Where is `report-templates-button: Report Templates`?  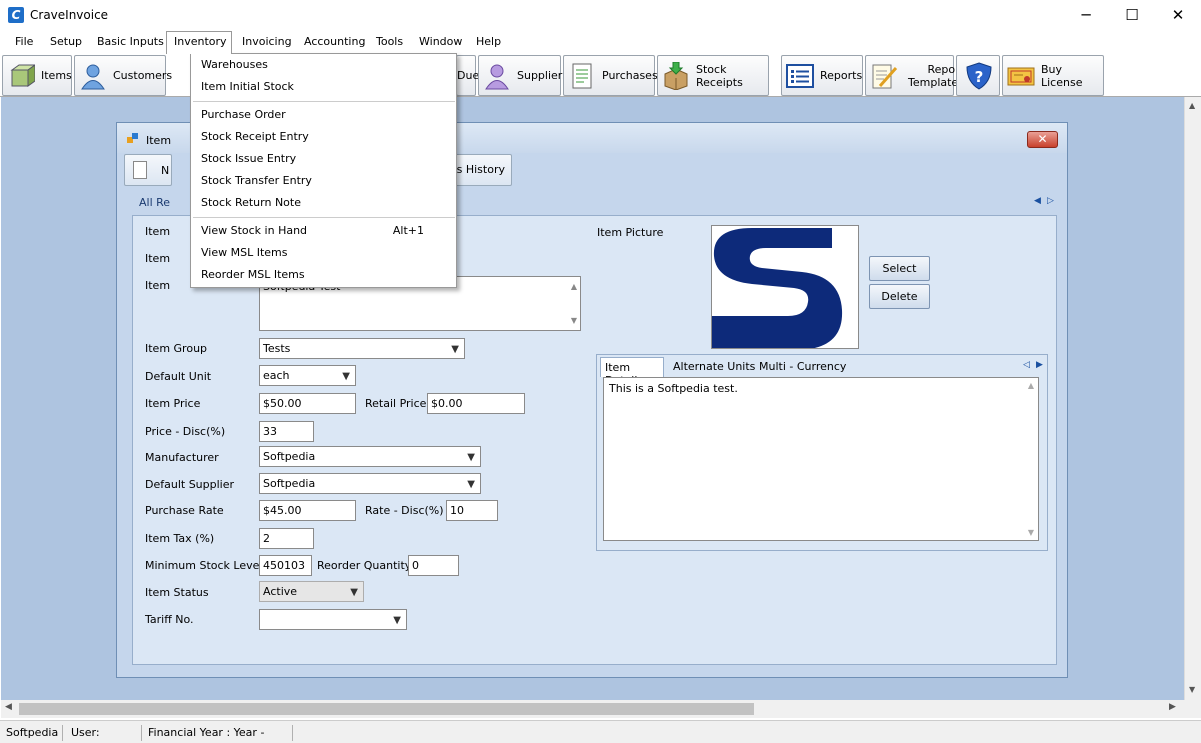 report-templates-button: Report Templates is located at coordinates (914, 75).